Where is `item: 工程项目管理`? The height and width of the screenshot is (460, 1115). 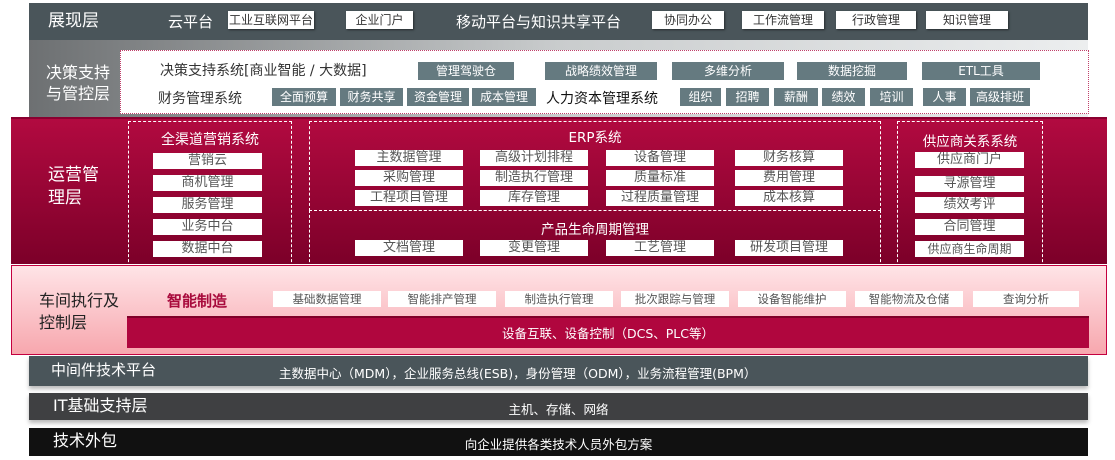 item: 工程项目管理 is located at coordinates (409, 198).